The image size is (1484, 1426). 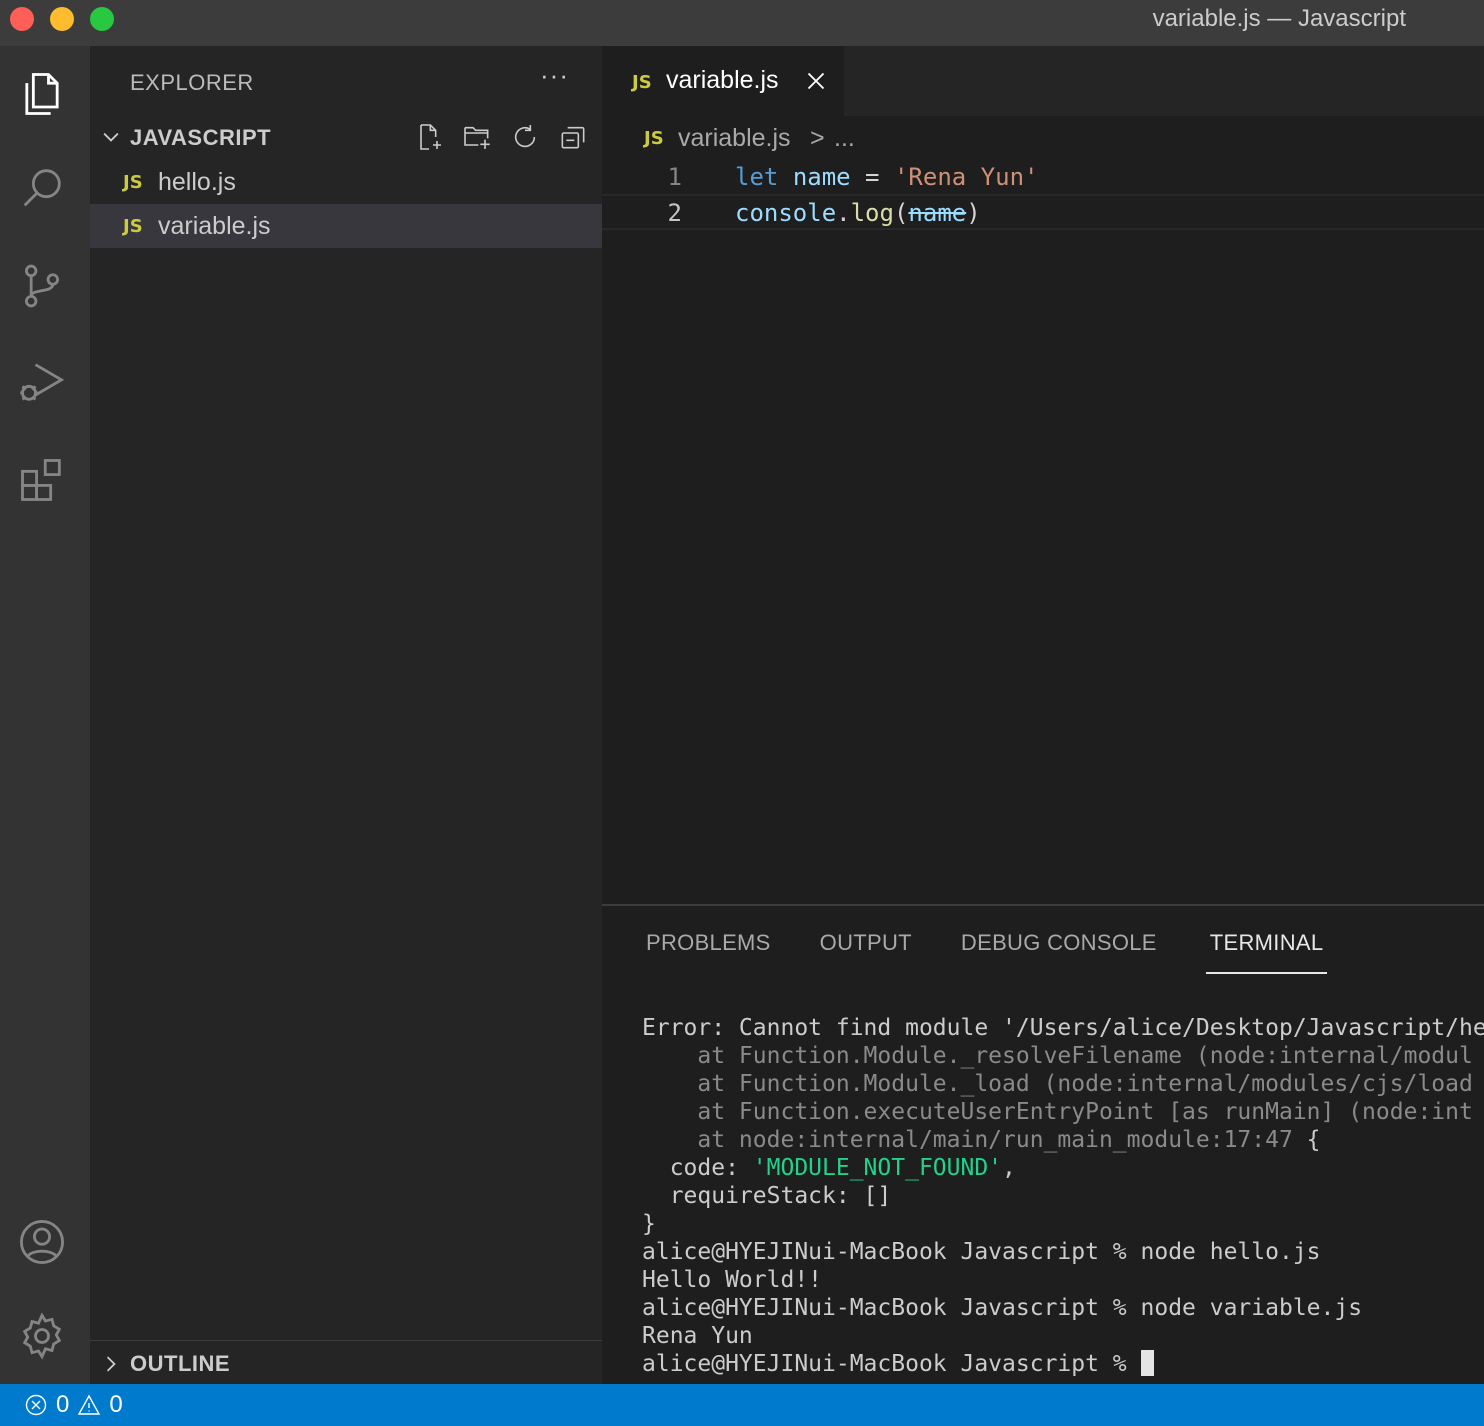 I want to click on tab-debug-console: DEBUG CONSOLE, so click(x=1059, y=952).